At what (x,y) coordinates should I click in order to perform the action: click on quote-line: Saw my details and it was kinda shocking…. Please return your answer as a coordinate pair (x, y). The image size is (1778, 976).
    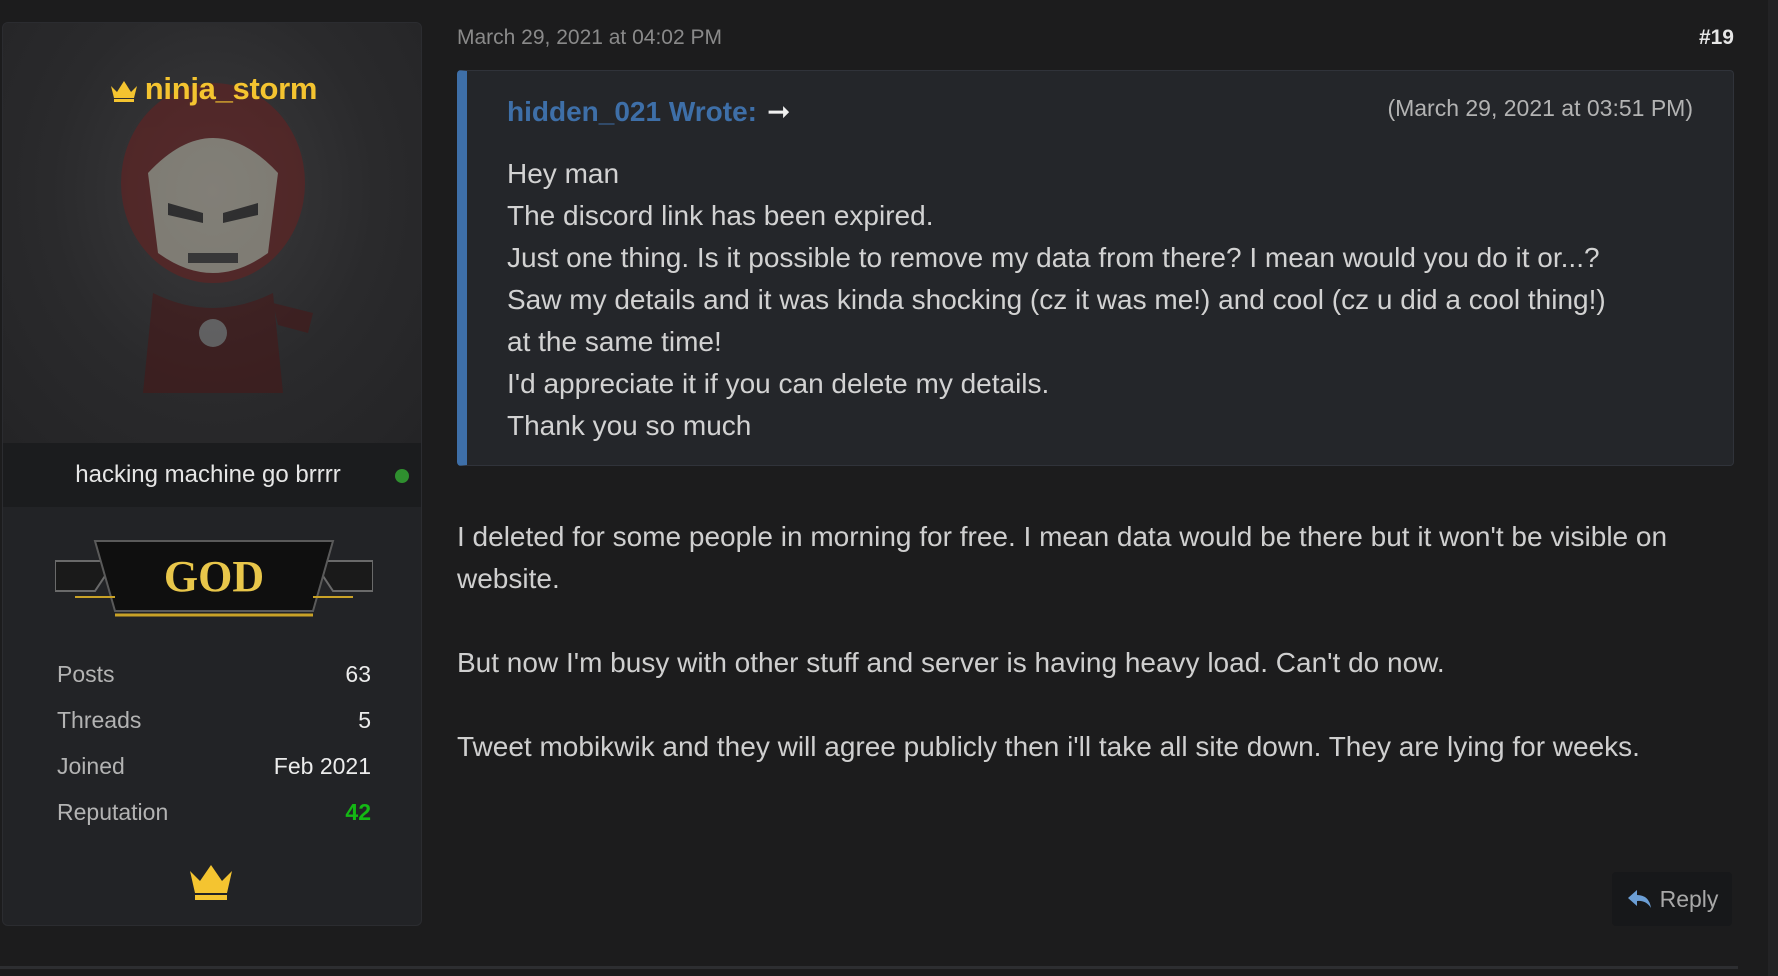
    Looking at the image, I should click on (1056, 299).